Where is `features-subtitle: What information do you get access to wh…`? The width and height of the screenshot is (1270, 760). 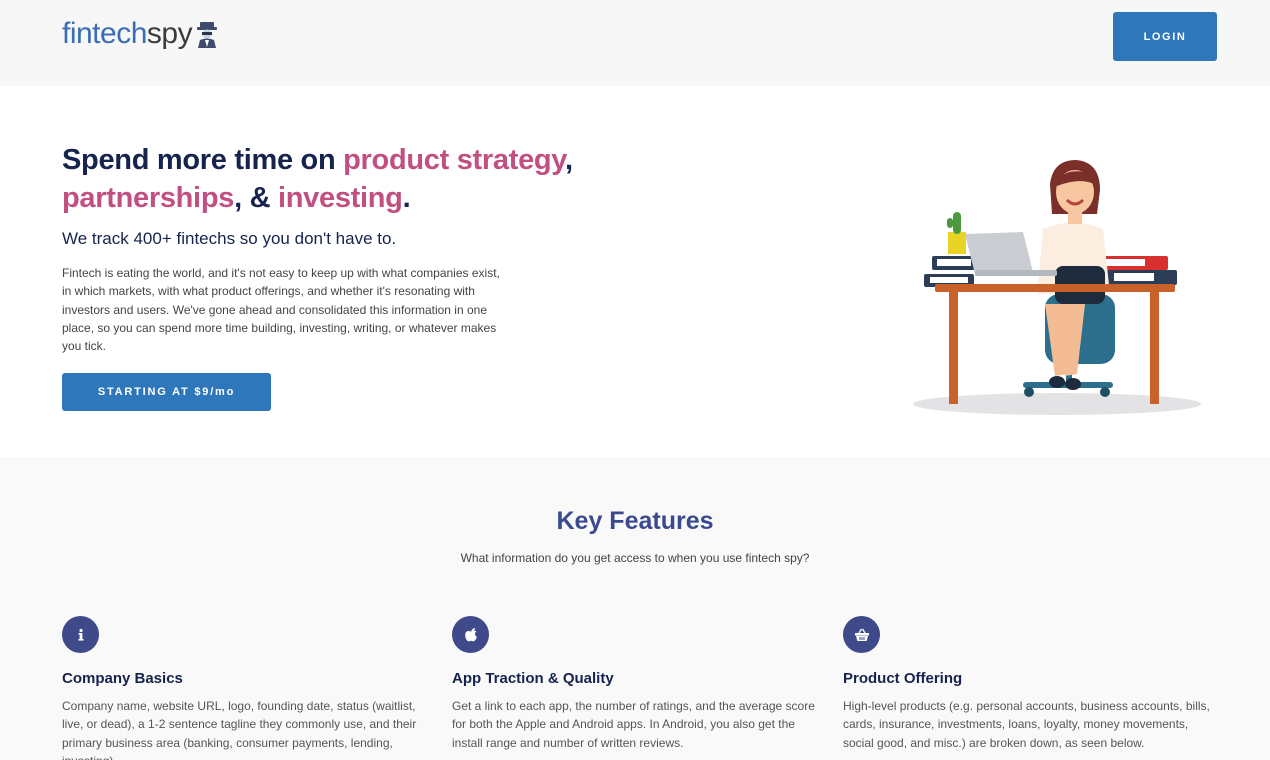
features-subtitle: What information do you get access to wh… is located at coordinates (635, 558).